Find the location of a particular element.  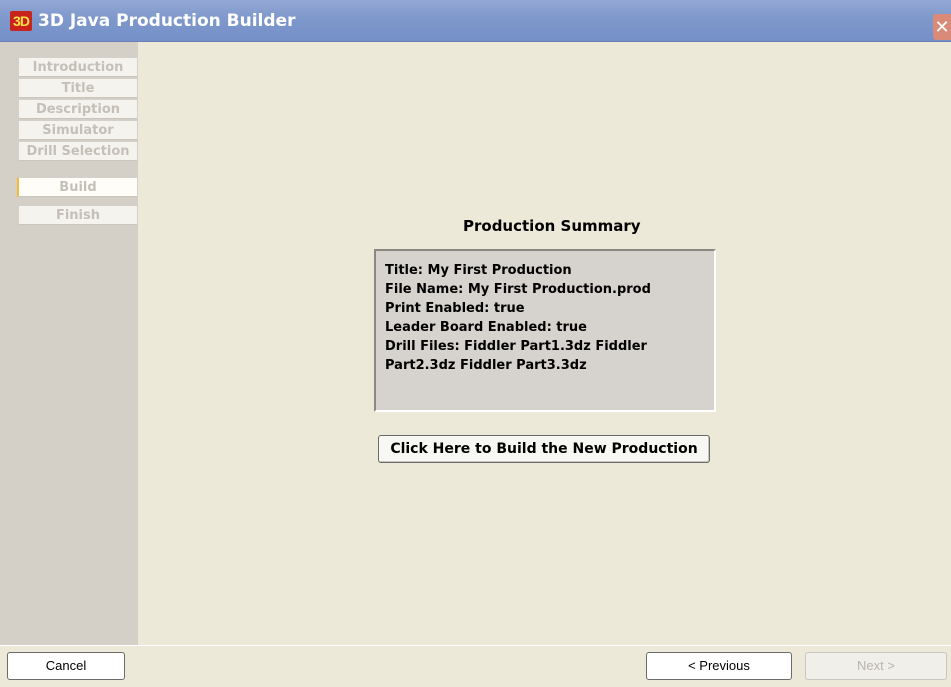

window-title: 3D Java Production Builder is located at coordinates (167, 21).